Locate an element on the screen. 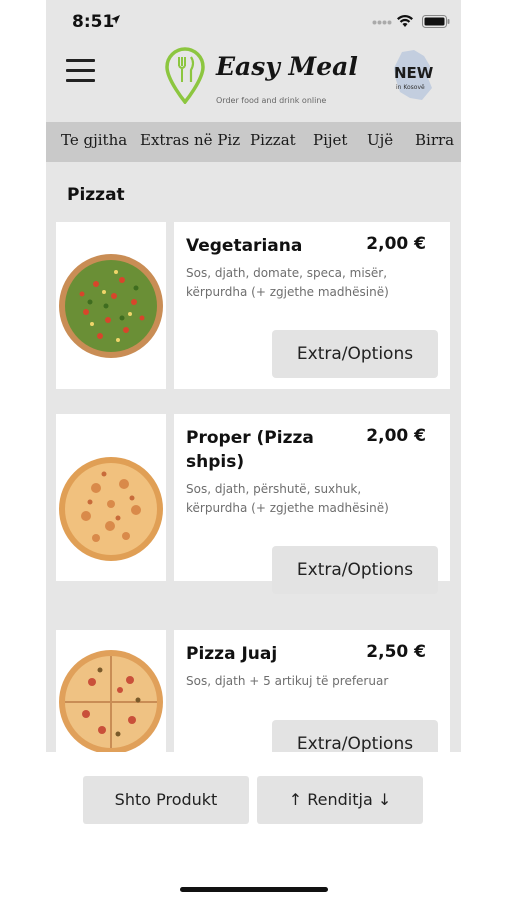 The height and width of the screenshot is (900, 507). brand-logo: Easy Meal Order food and drink online is located at coordinates (261, 78).